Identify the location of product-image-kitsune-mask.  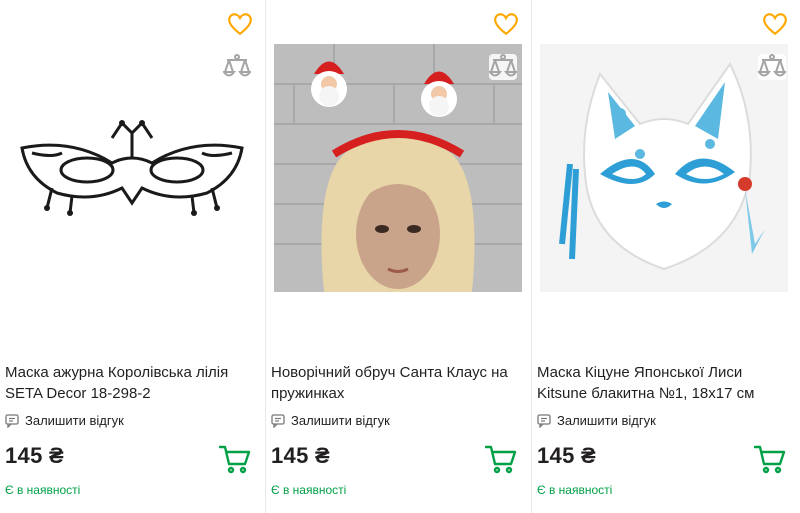
(664, 168).